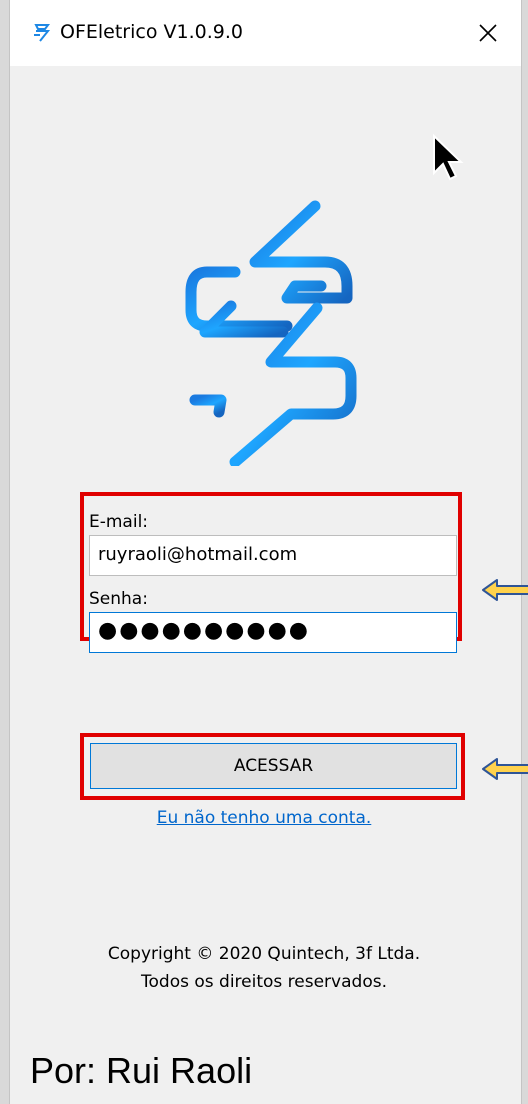 Image resolution: width=528 pixels, height=1104 pixels. What do you see at coordinates (448, 157) in the screenshot?
I see `mouse-cursor-icon` at bounding box center [448, 157].